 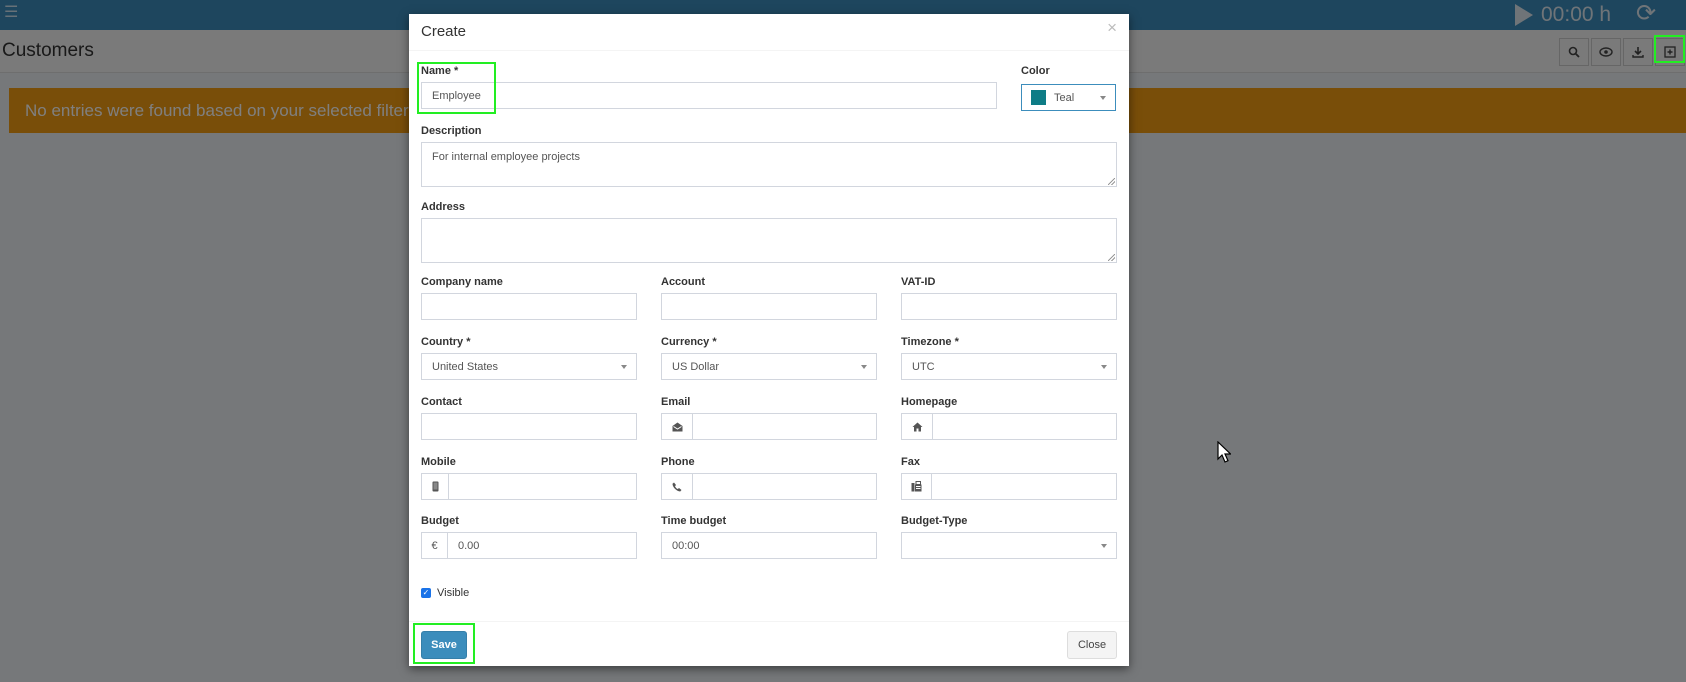 What do you see at coordinates (769, 240) in the screenshot?
I see `address-textarea` at bounding box center [769, 240].